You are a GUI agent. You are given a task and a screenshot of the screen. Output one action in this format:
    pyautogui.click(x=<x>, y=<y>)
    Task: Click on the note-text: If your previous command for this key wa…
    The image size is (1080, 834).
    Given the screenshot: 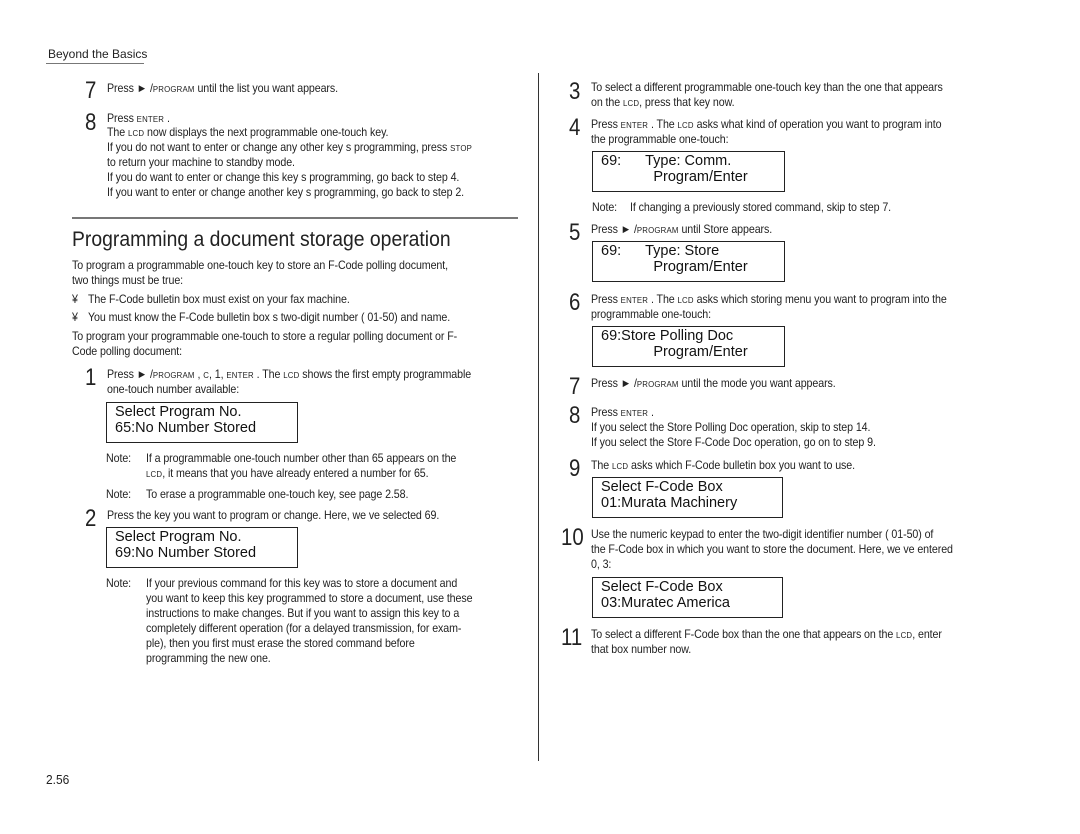 What is the action you would take?
    pyautogui.click(x=302, y=583)
    